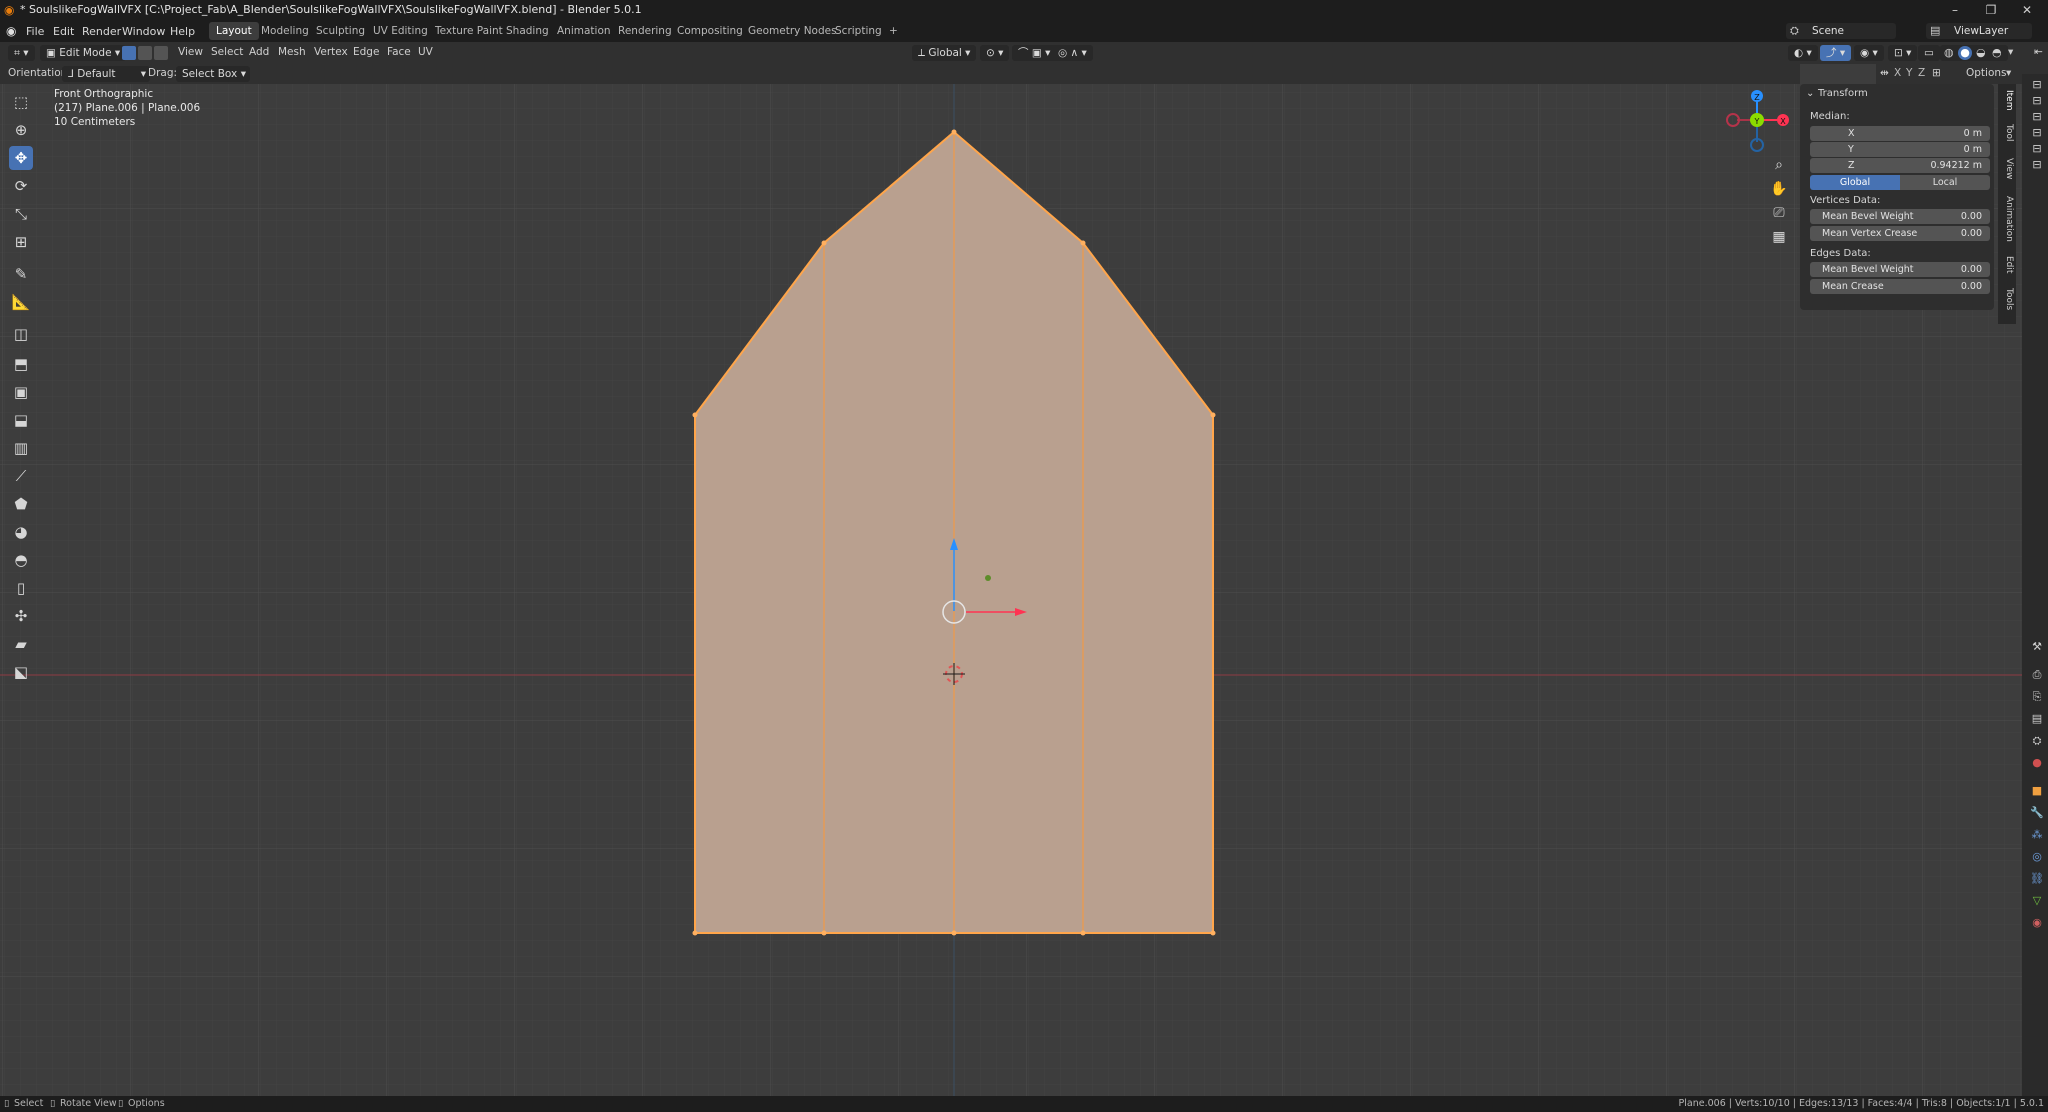 This screenshot has width=2048, height=1112. I want to click on workspace-tab-texture-paint: Texture Paint, so click(469, 31).